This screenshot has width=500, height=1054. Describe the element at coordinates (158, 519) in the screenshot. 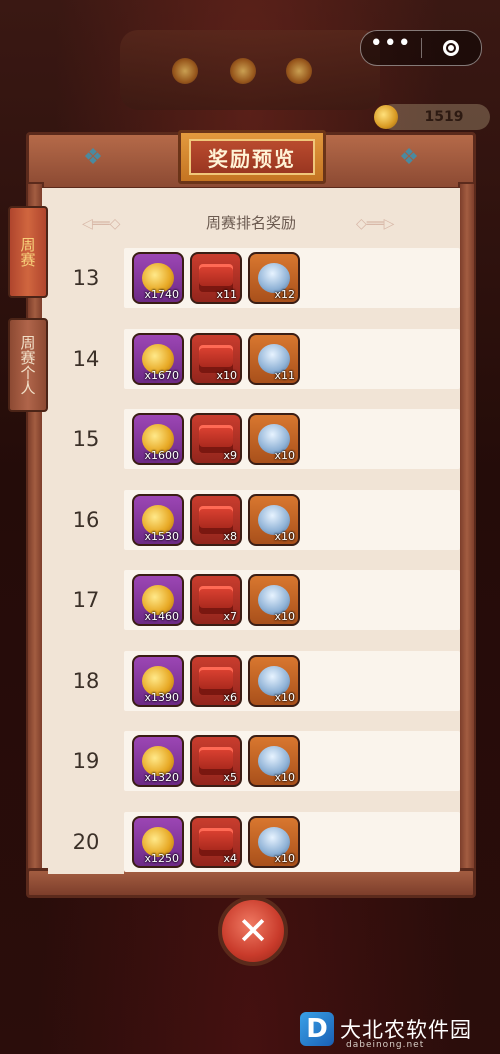

I see `coin-reward-item: x1530` at that location.